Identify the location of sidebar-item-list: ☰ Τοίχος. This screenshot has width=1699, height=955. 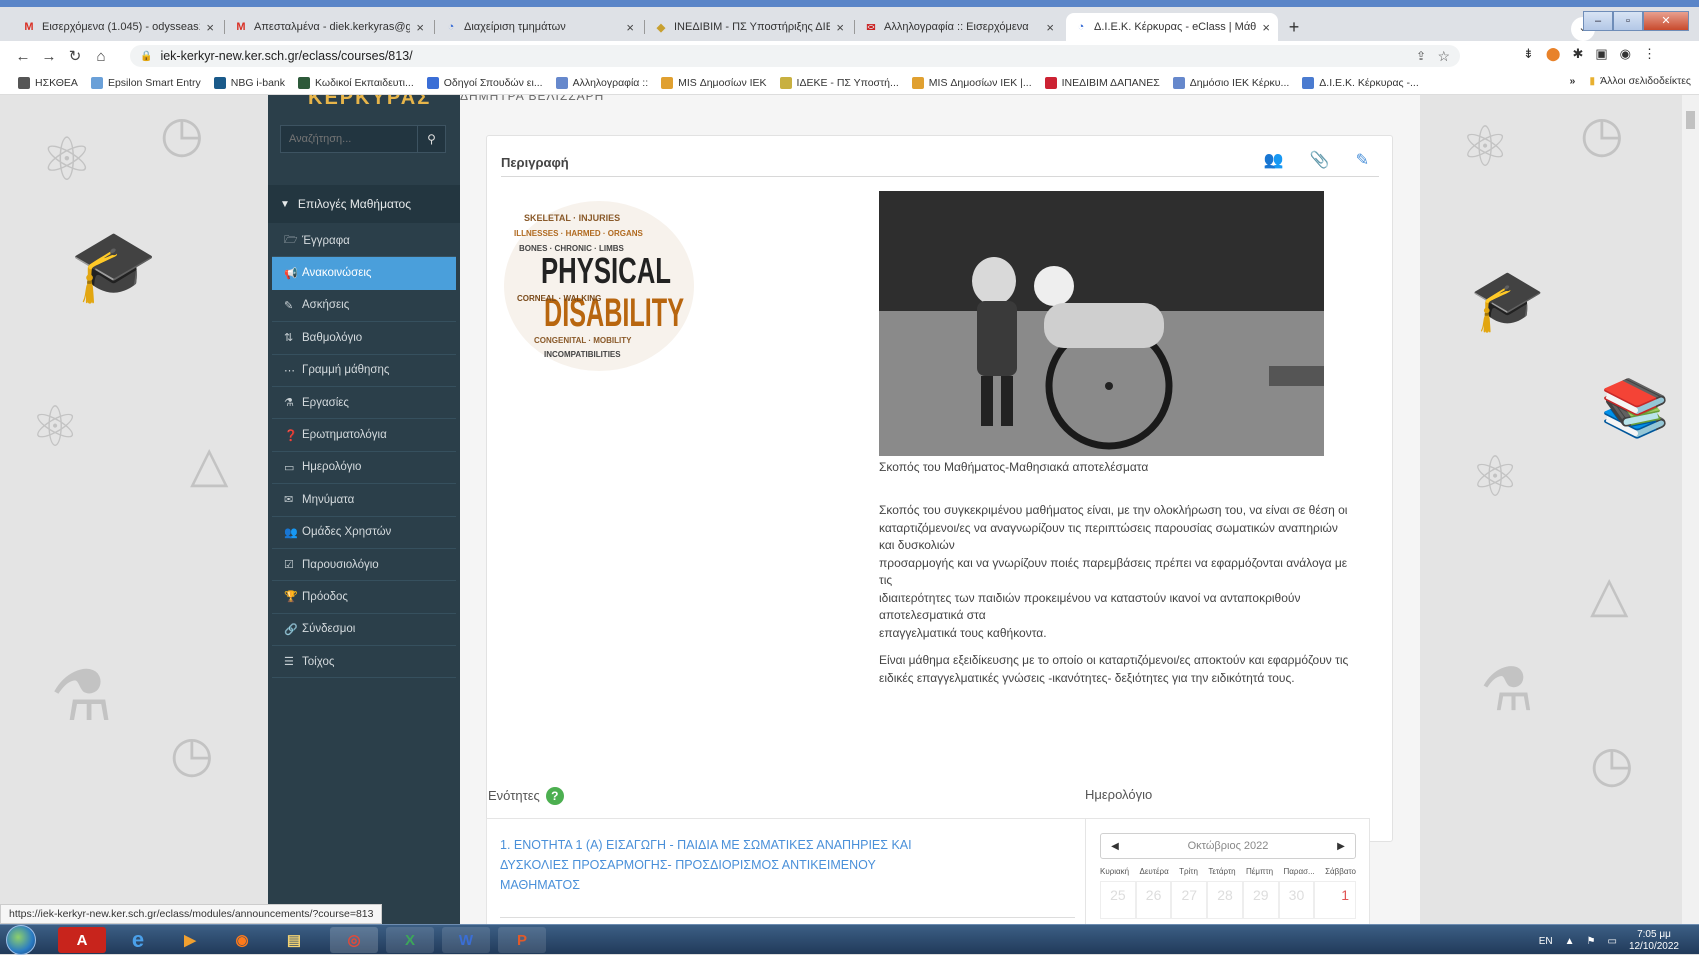
(364, 662).